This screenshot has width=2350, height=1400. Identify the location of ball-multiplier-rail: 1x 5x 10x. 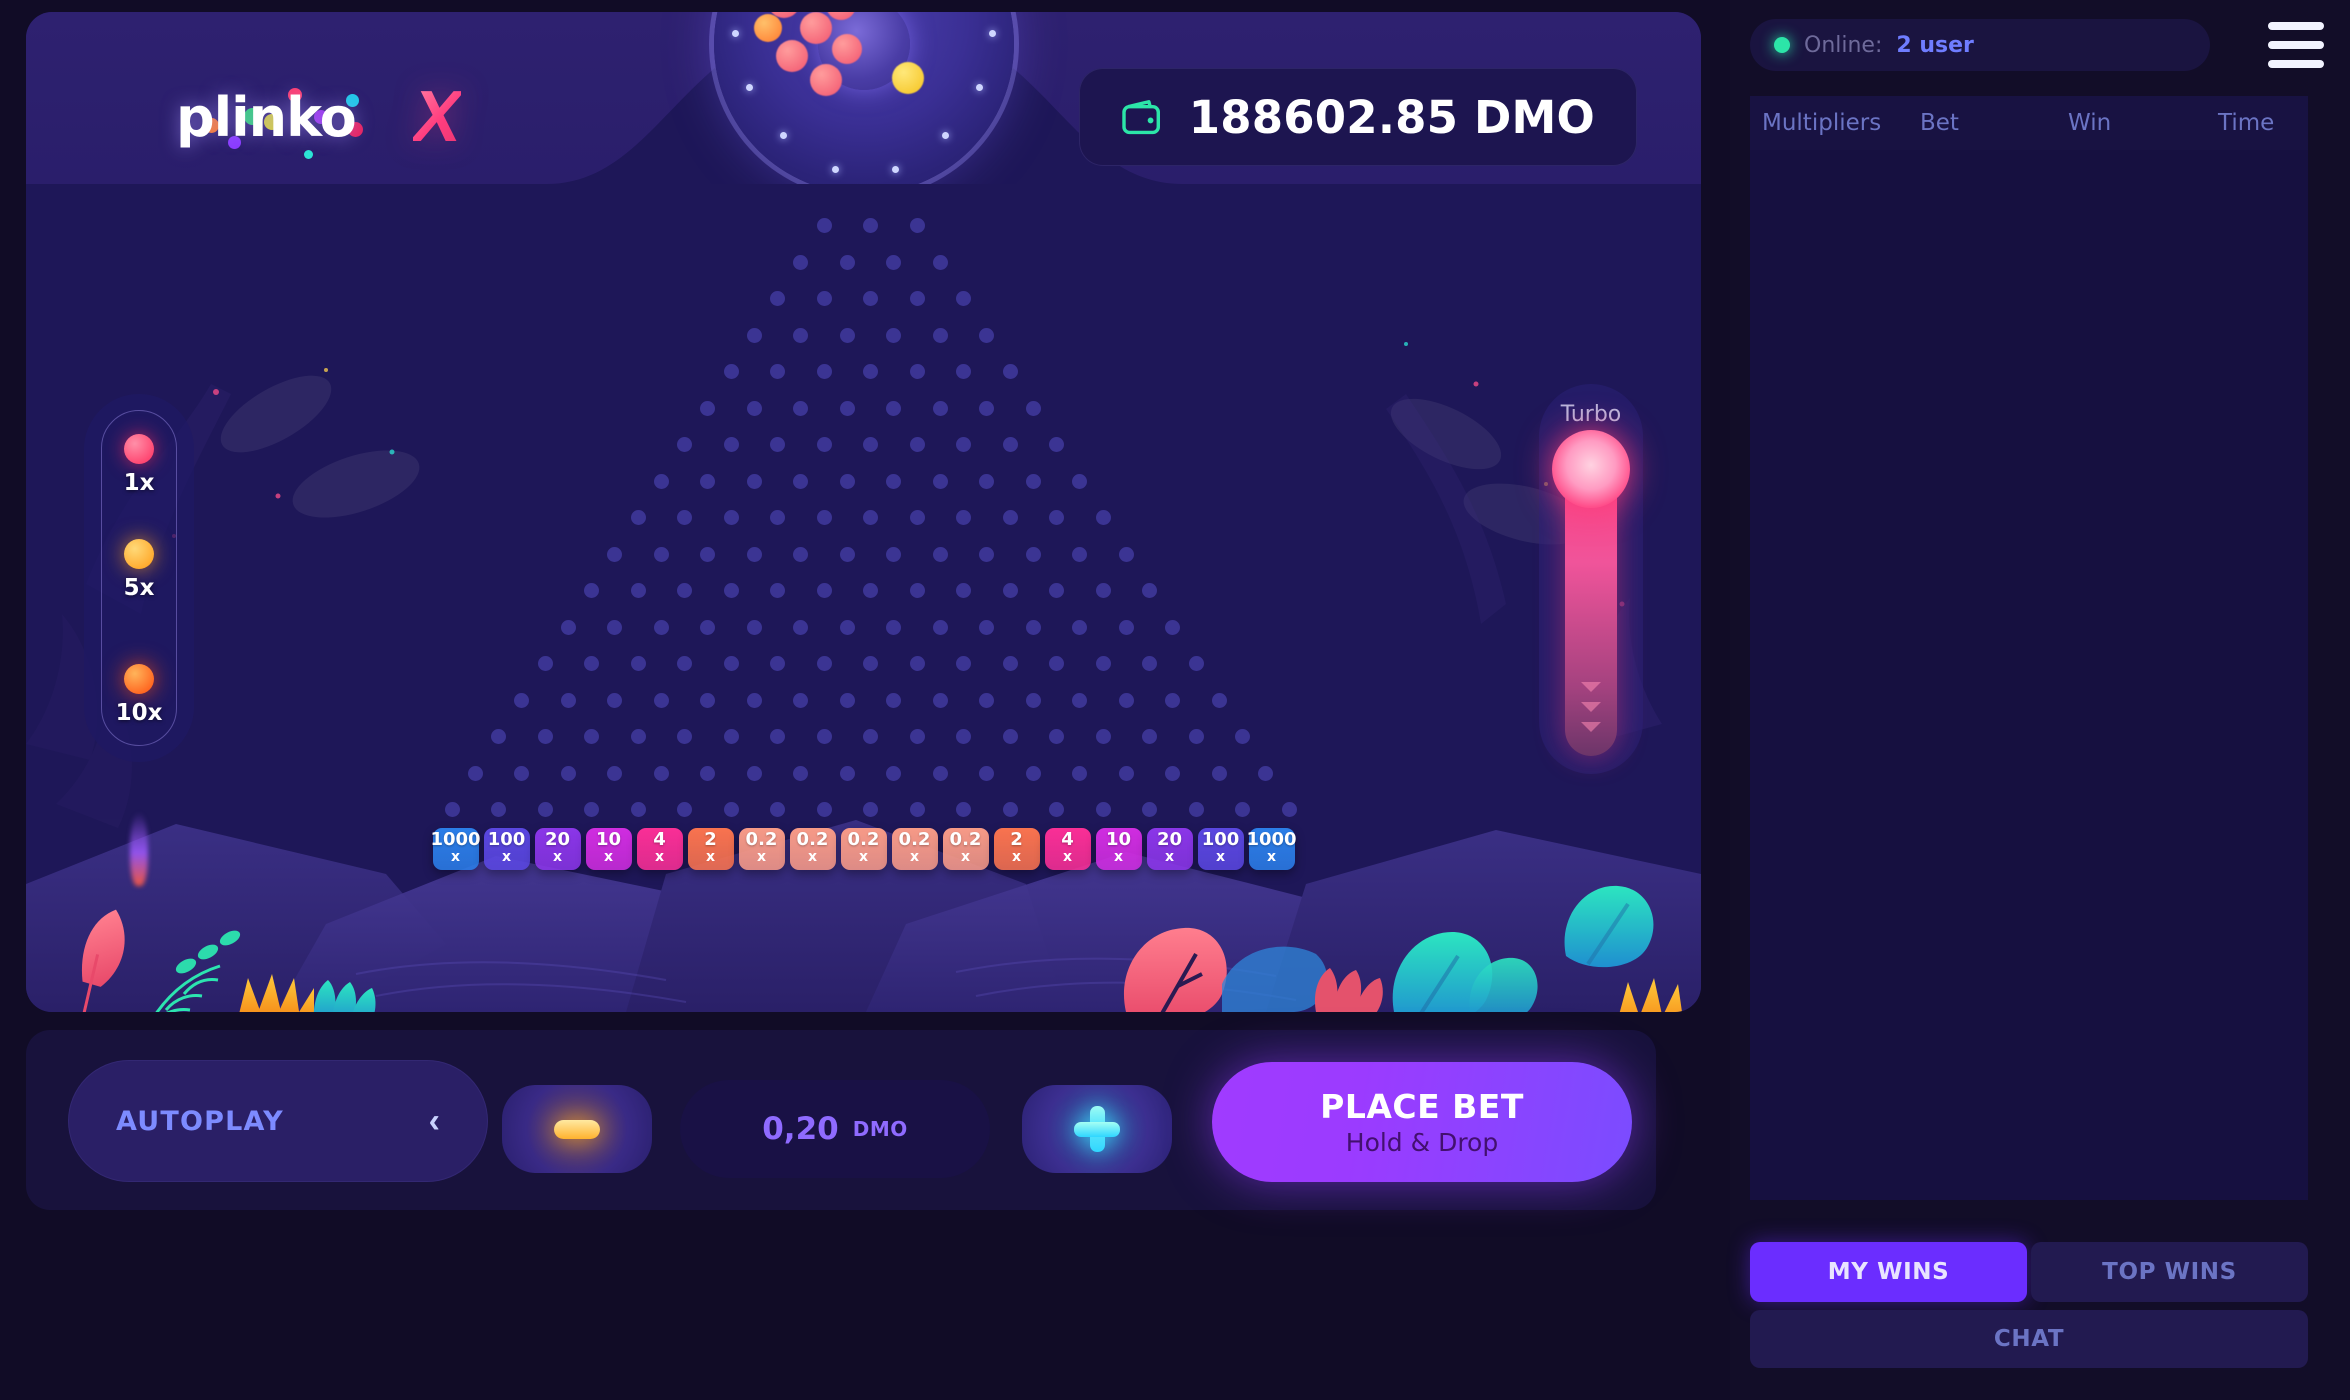
(139, 640).